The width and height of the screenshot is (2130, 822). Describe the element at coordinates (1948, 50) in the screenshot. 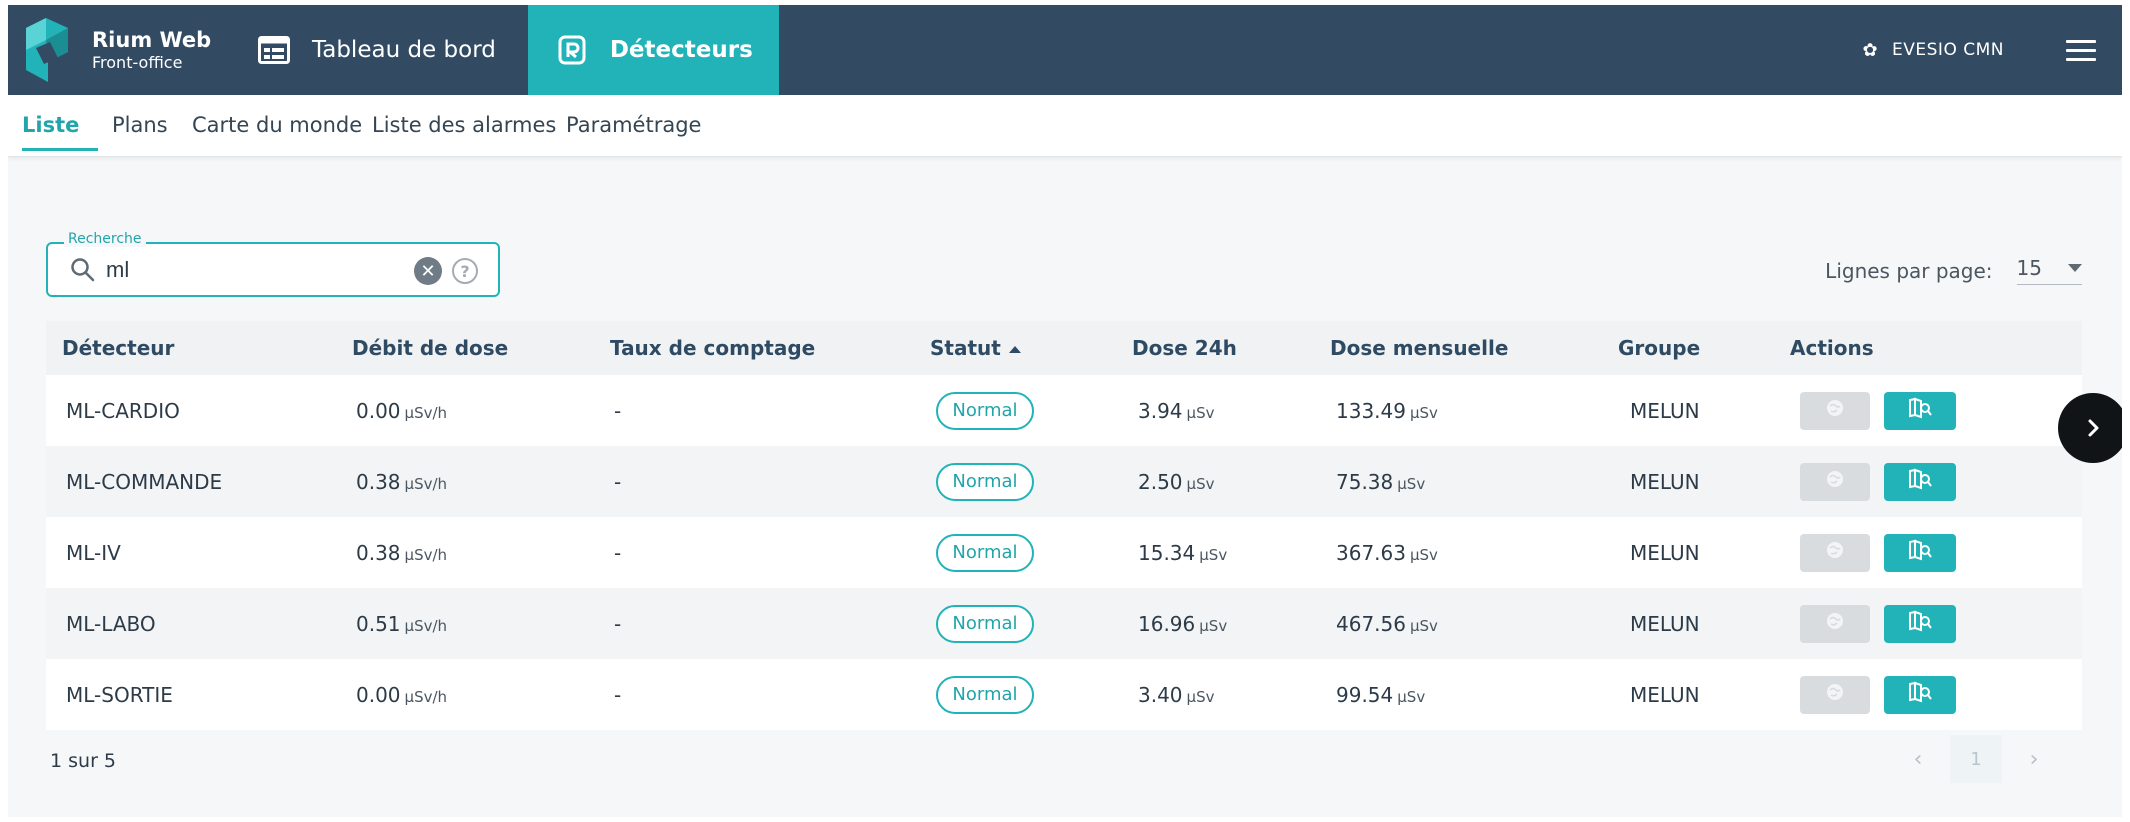

I see `organization-name: EVESIO CMN` at that location.